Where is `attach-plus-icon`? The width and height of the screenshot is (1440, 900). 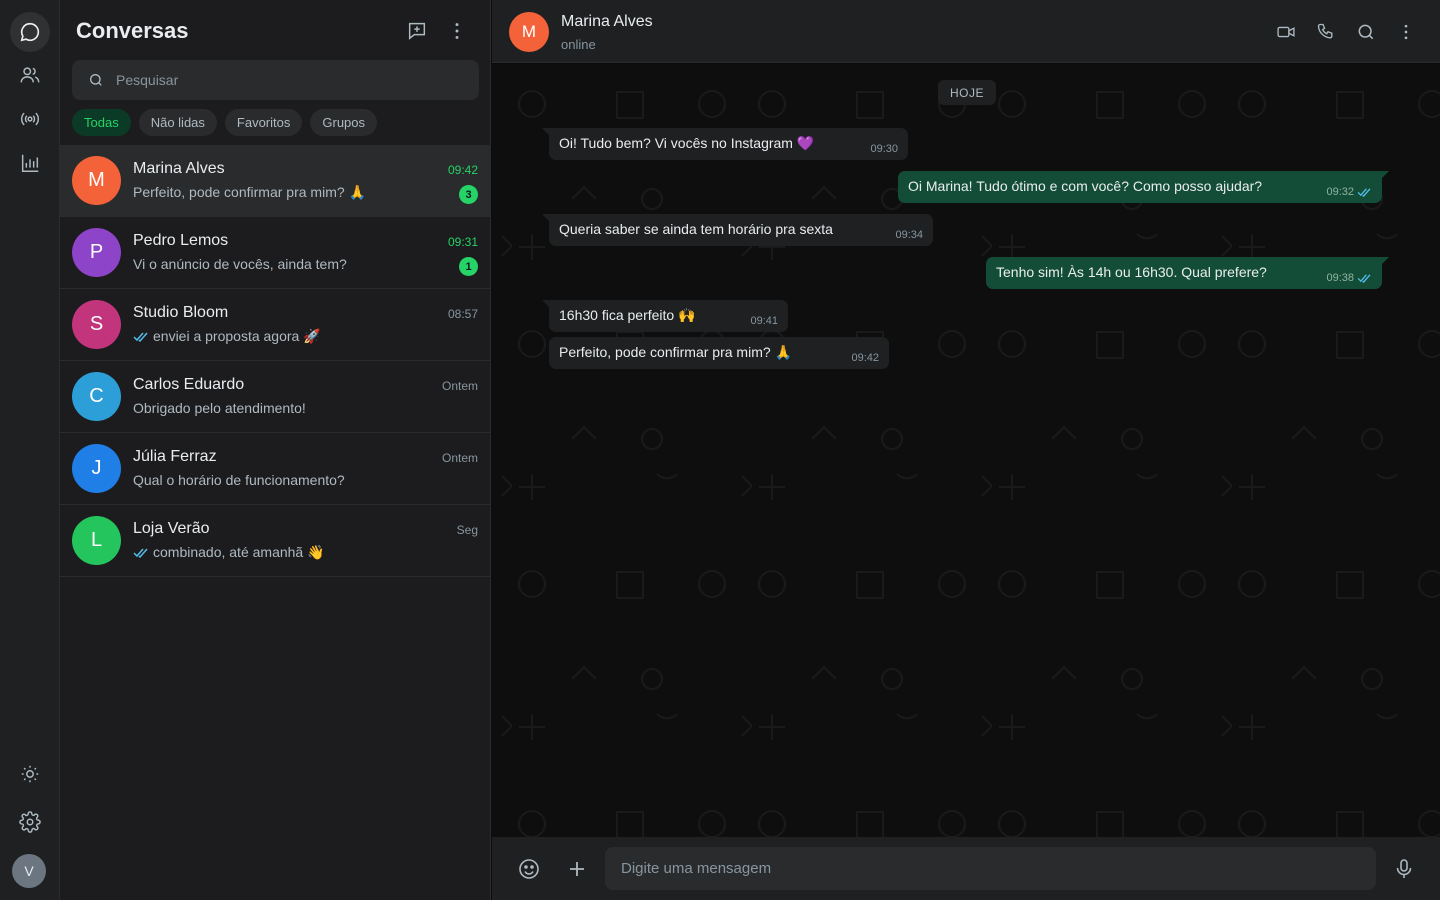 attach-plus-icon is located at coordinates (577, 869).